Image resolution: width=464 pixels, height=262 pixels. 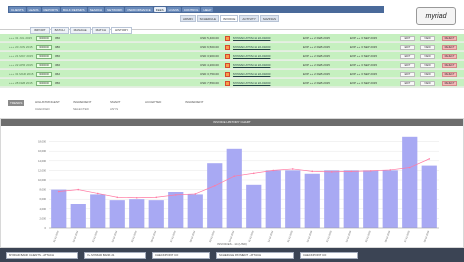 What do you see at coordinates (159, 9) in the screenshot?
I see `nav-fees: FEES` at bounding box center [159, 9].